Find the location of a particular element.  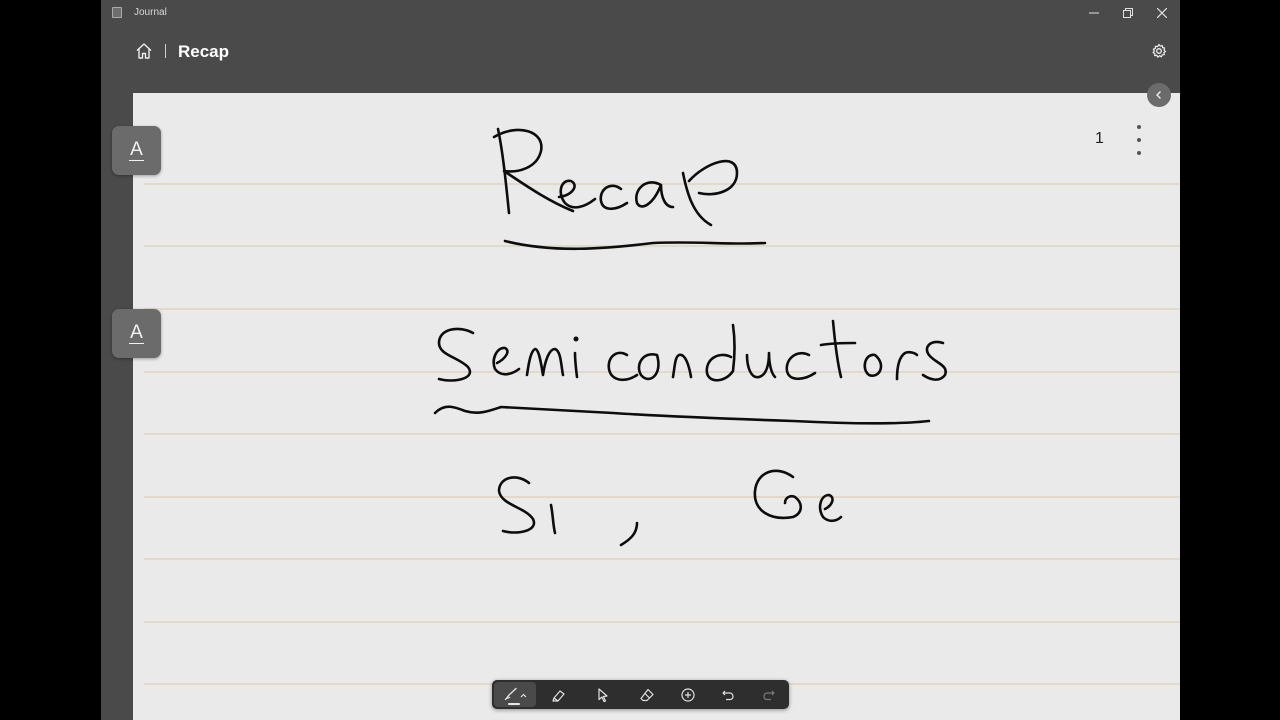

redo-icon is located at coordinates (769, 695).